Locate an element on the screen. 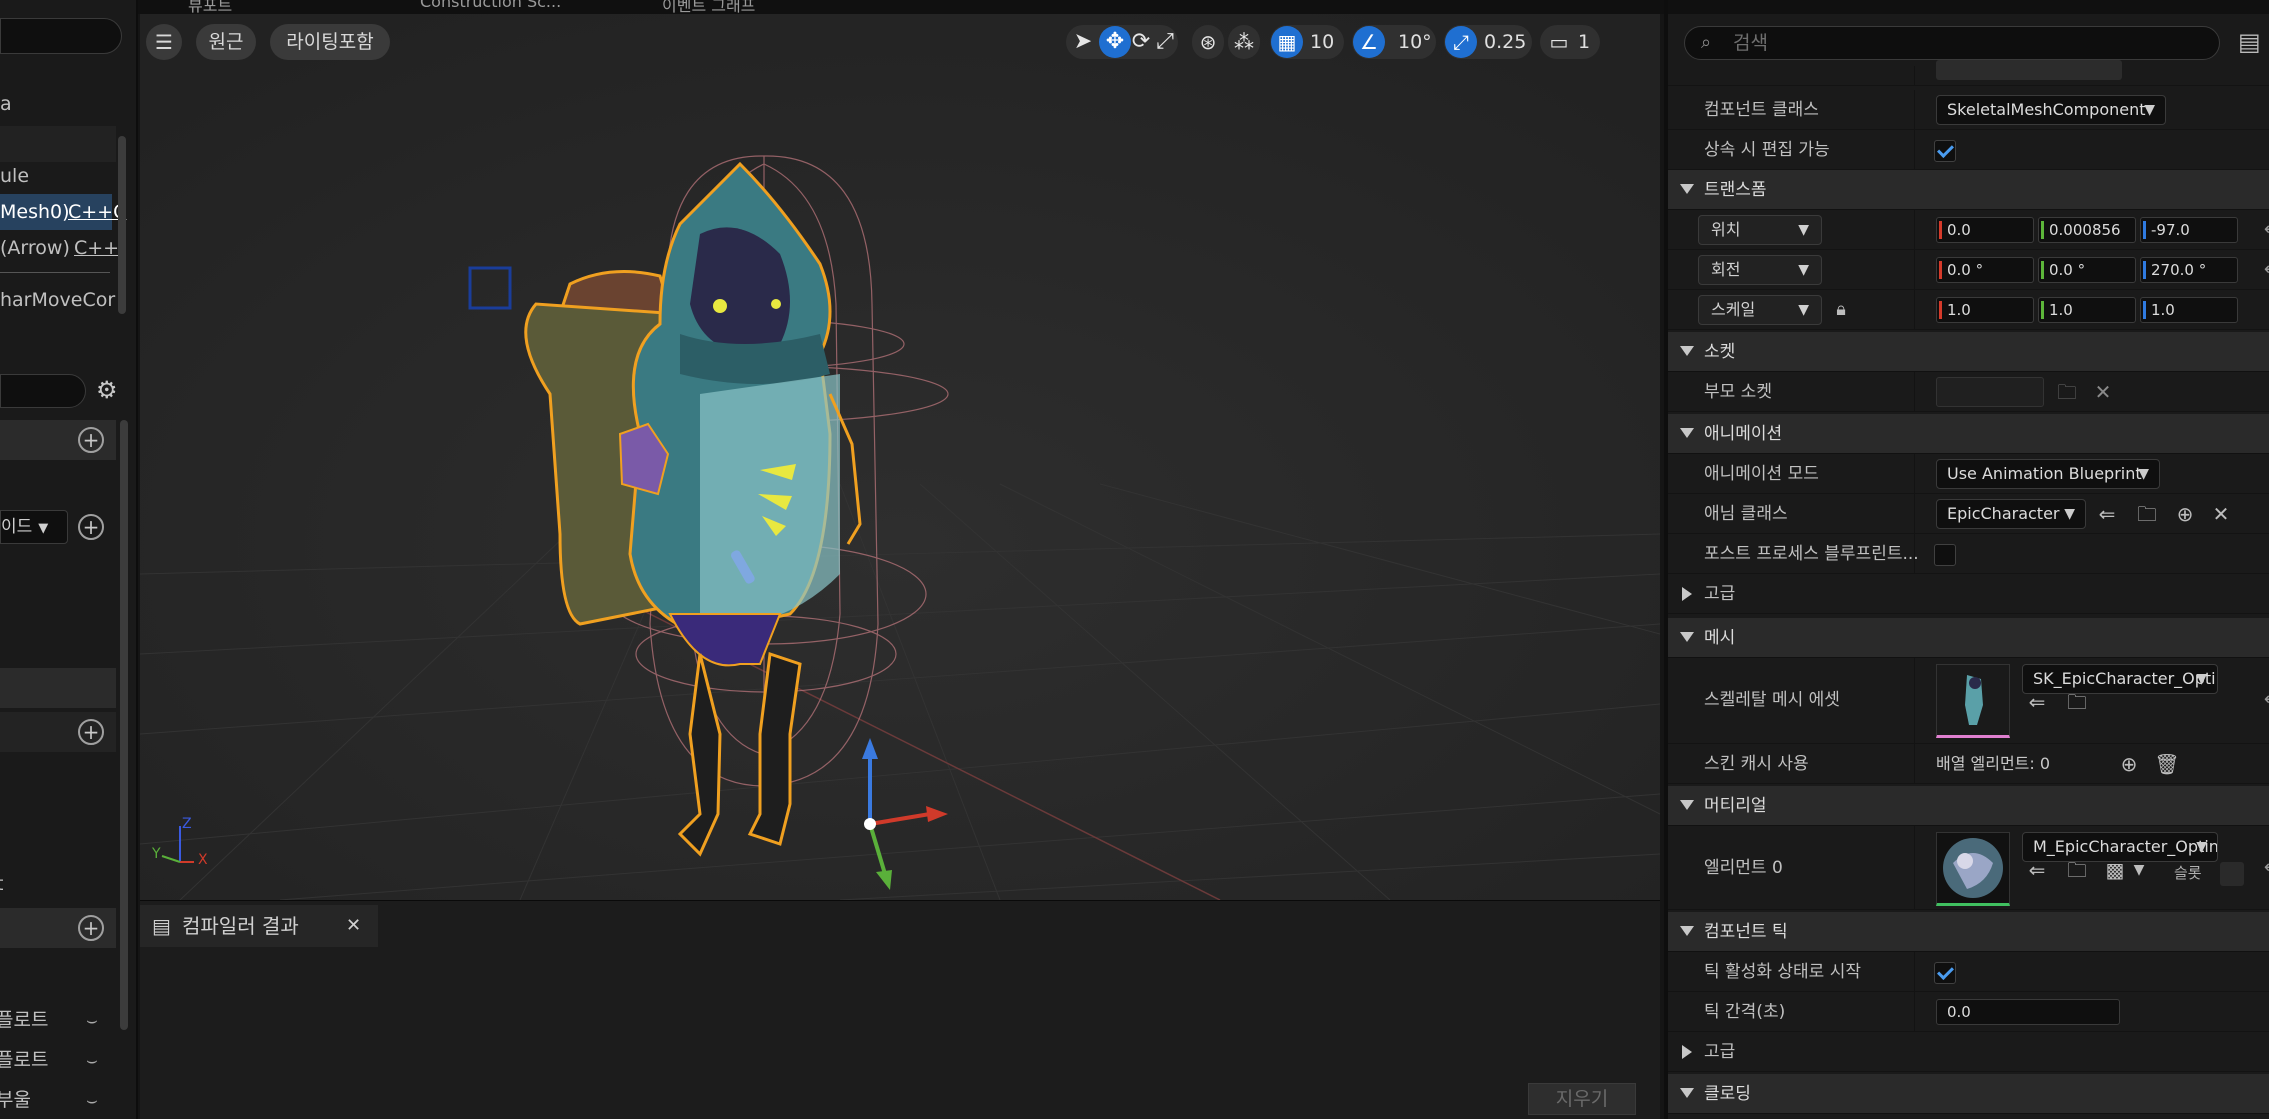 This screenshot has width=2269, height=1119. category-clothing: 클로딩 is located at coordinates (1968, 1094).